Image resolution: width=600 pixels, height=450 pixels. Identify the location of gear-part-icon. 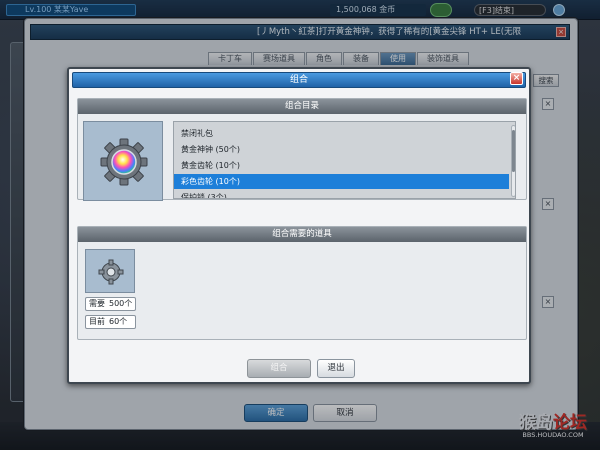
(111, 272).